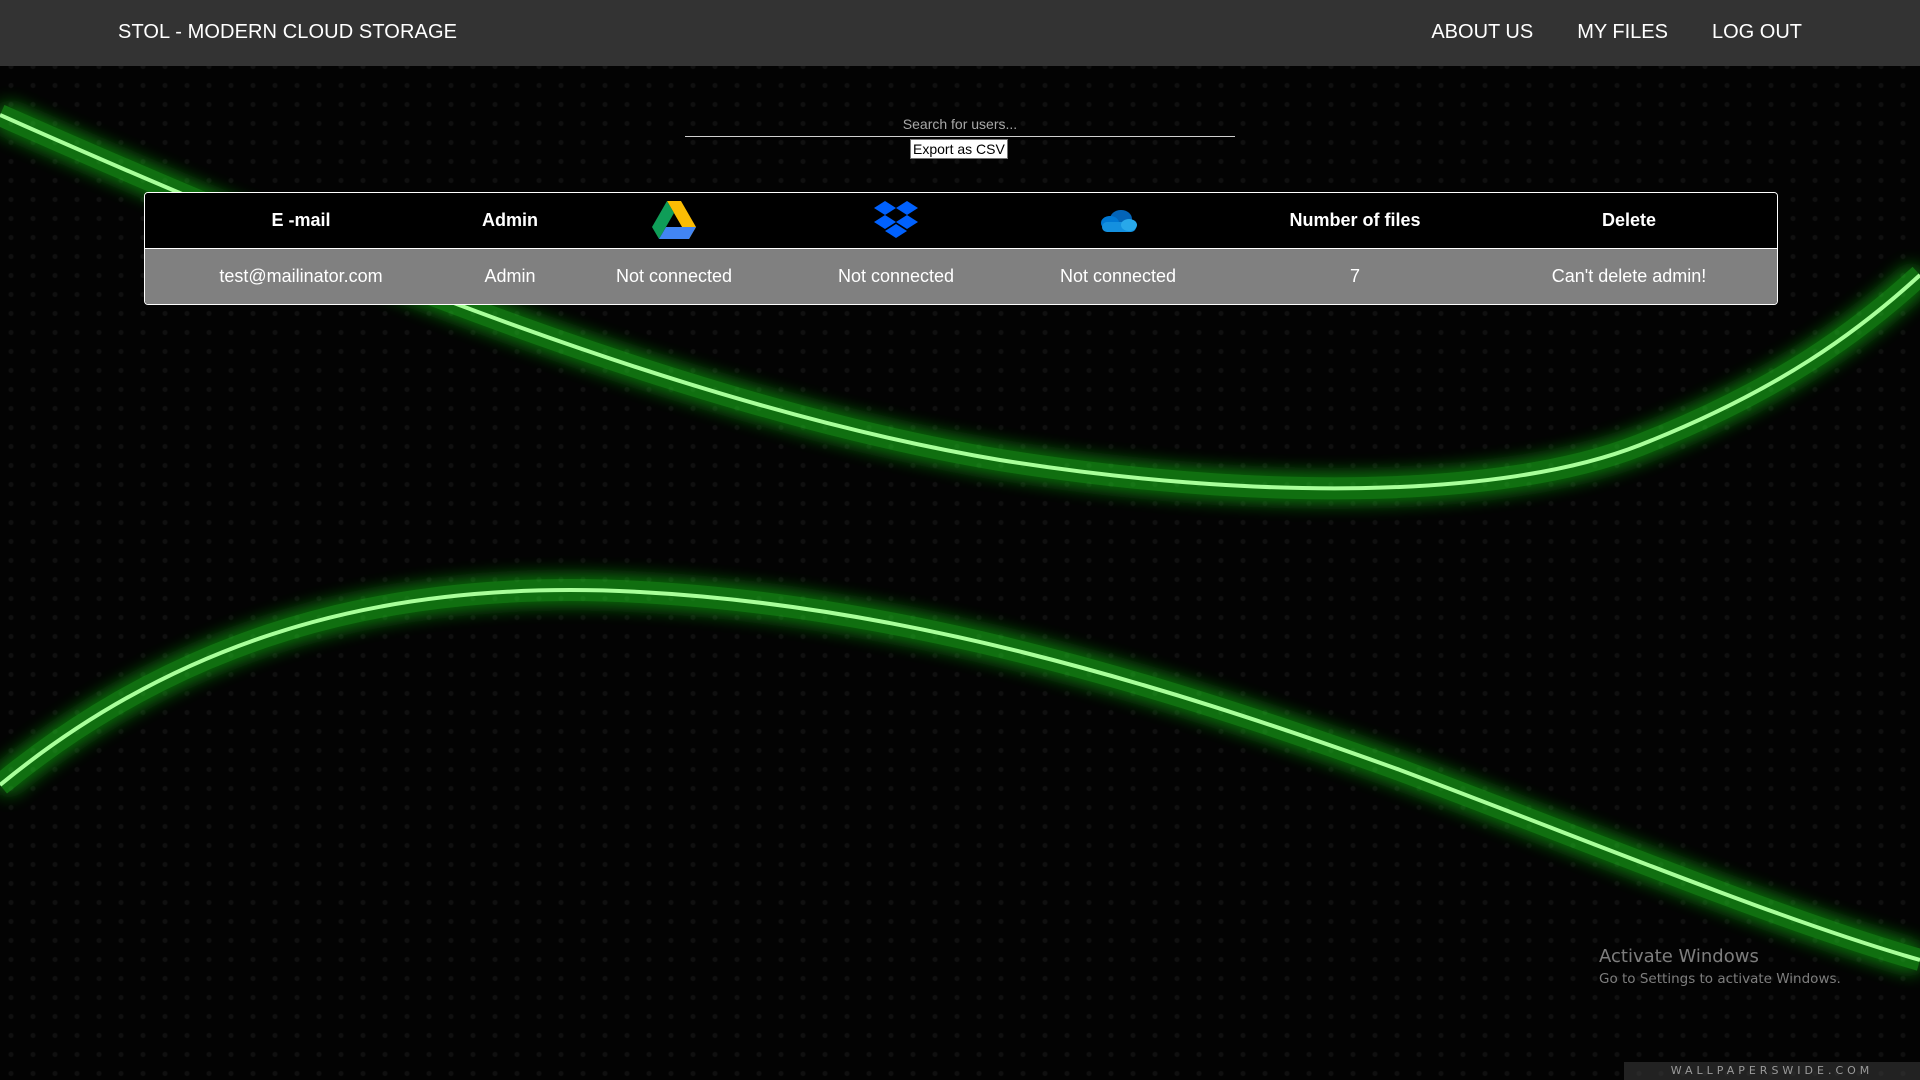  What do you see at coordinates (896, 276) in the screenshot?
I see `cell-dropbox-status: Not connected` at bounding box center [896, 276].